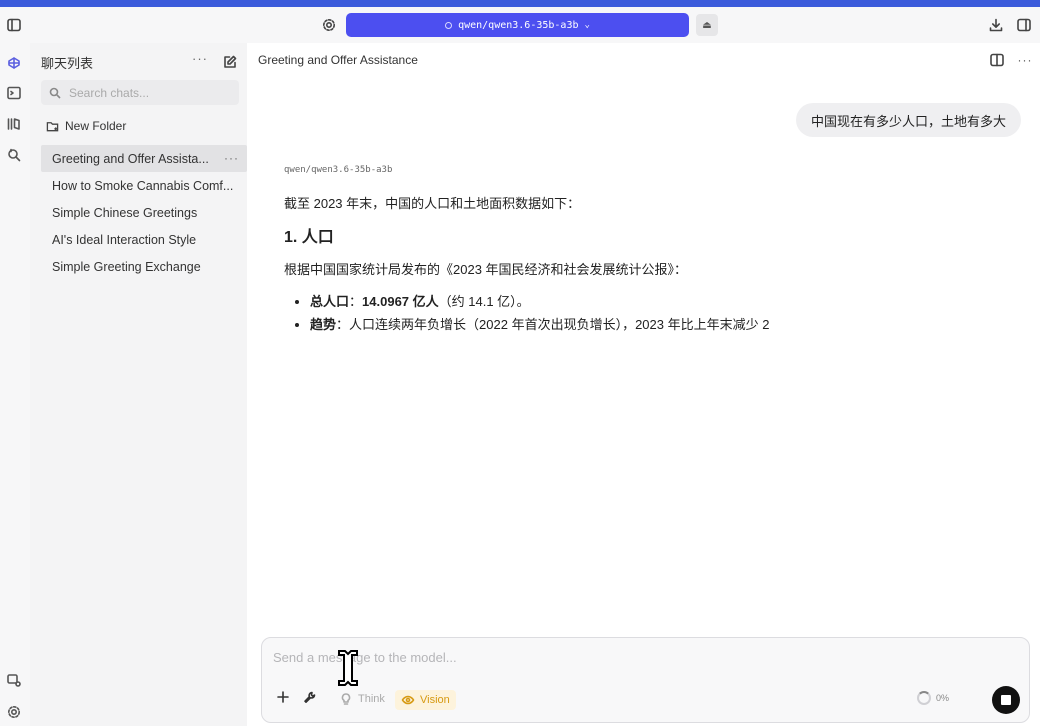 This screenshot has width=1040, height=726. Describe the element at coordinates (55, 93) in the screenshot. I see `search-icon` at that location.